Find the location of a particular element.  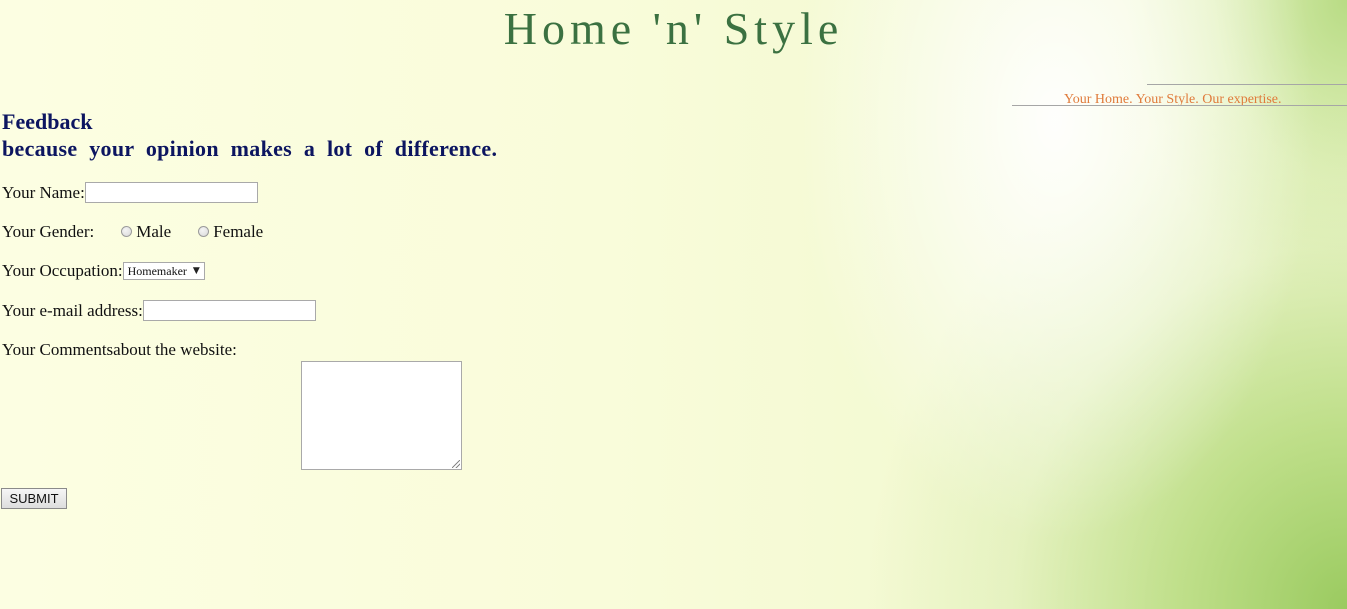

dropdown-arrow-icon: ▼ is located at coordinates (196, 271).